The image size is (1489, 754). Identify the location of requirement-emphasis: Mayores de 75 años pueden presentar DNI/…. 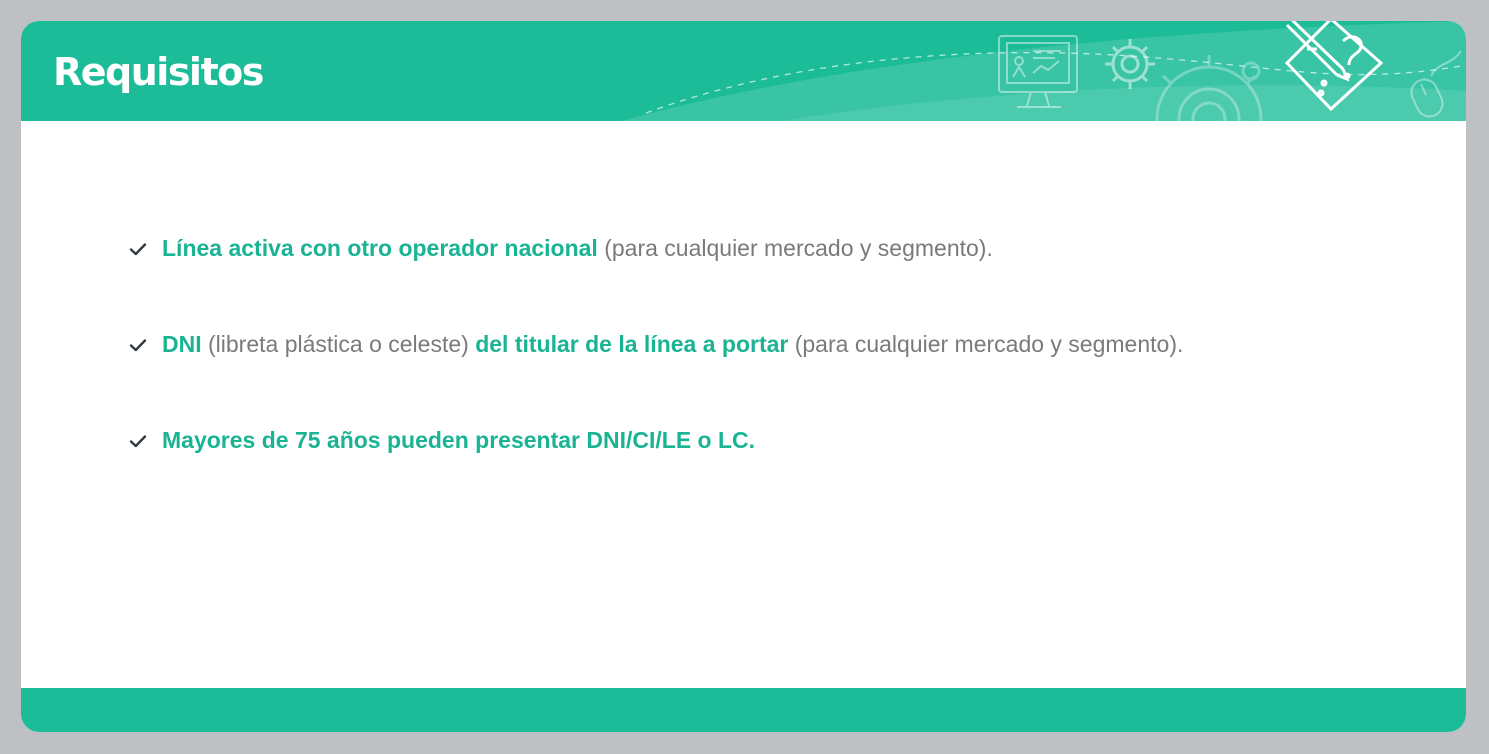
(459, 440).